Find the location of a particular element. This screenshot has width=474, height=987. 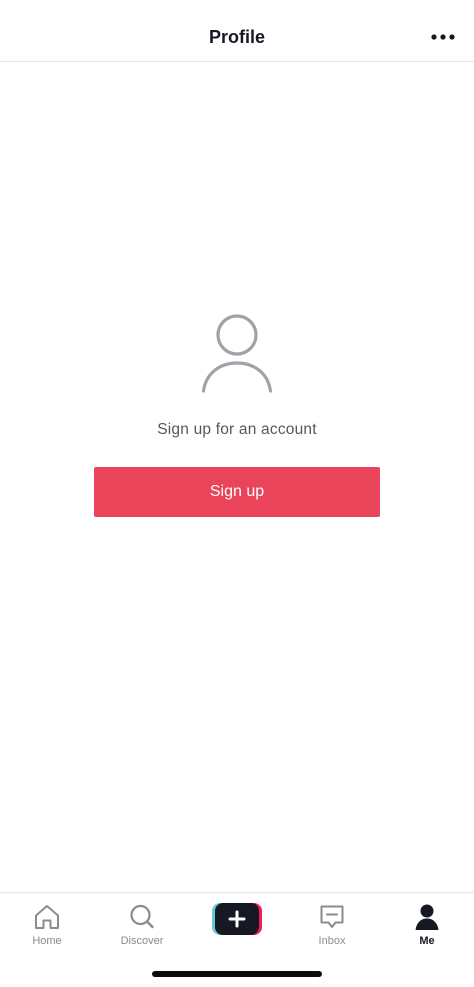

search-icon is located at coordinates (142, 916).